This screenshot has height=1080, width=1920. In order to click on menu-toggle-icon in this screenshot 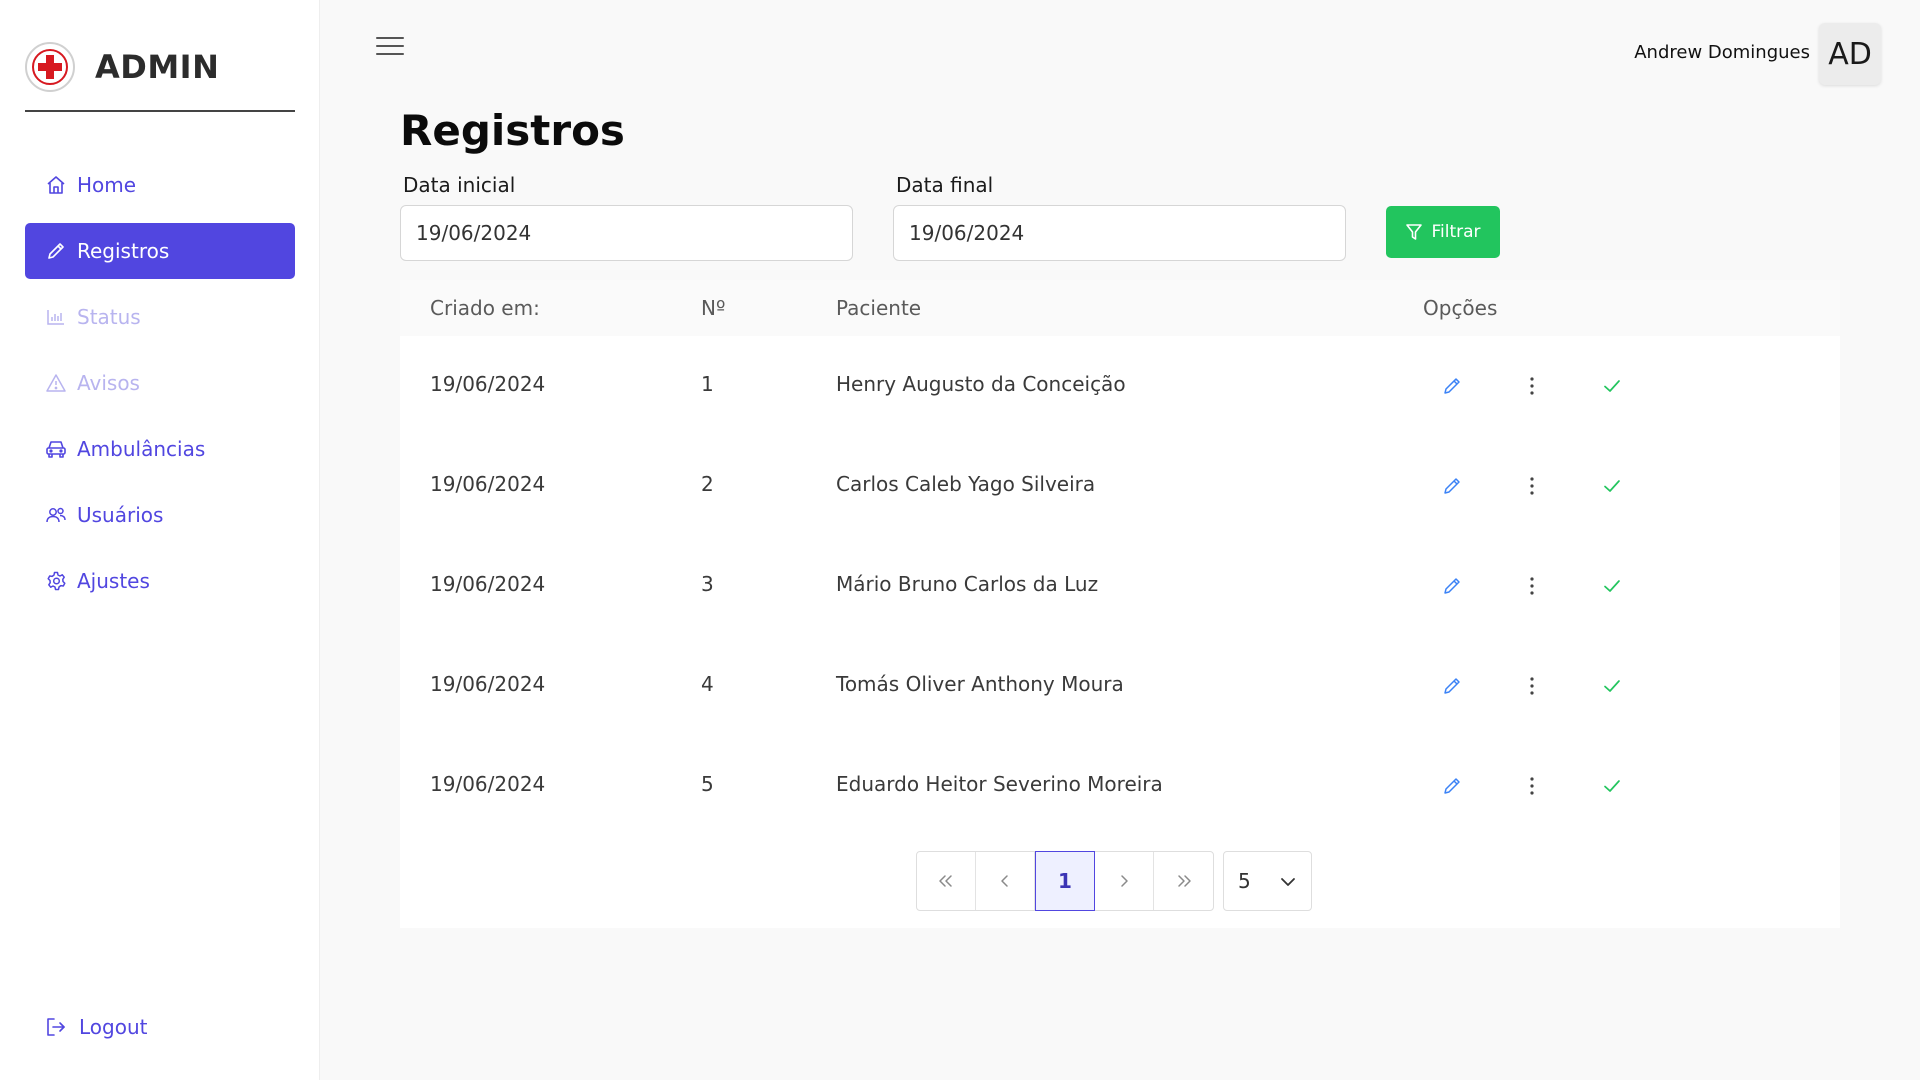, I will do `click(390, 46)`.